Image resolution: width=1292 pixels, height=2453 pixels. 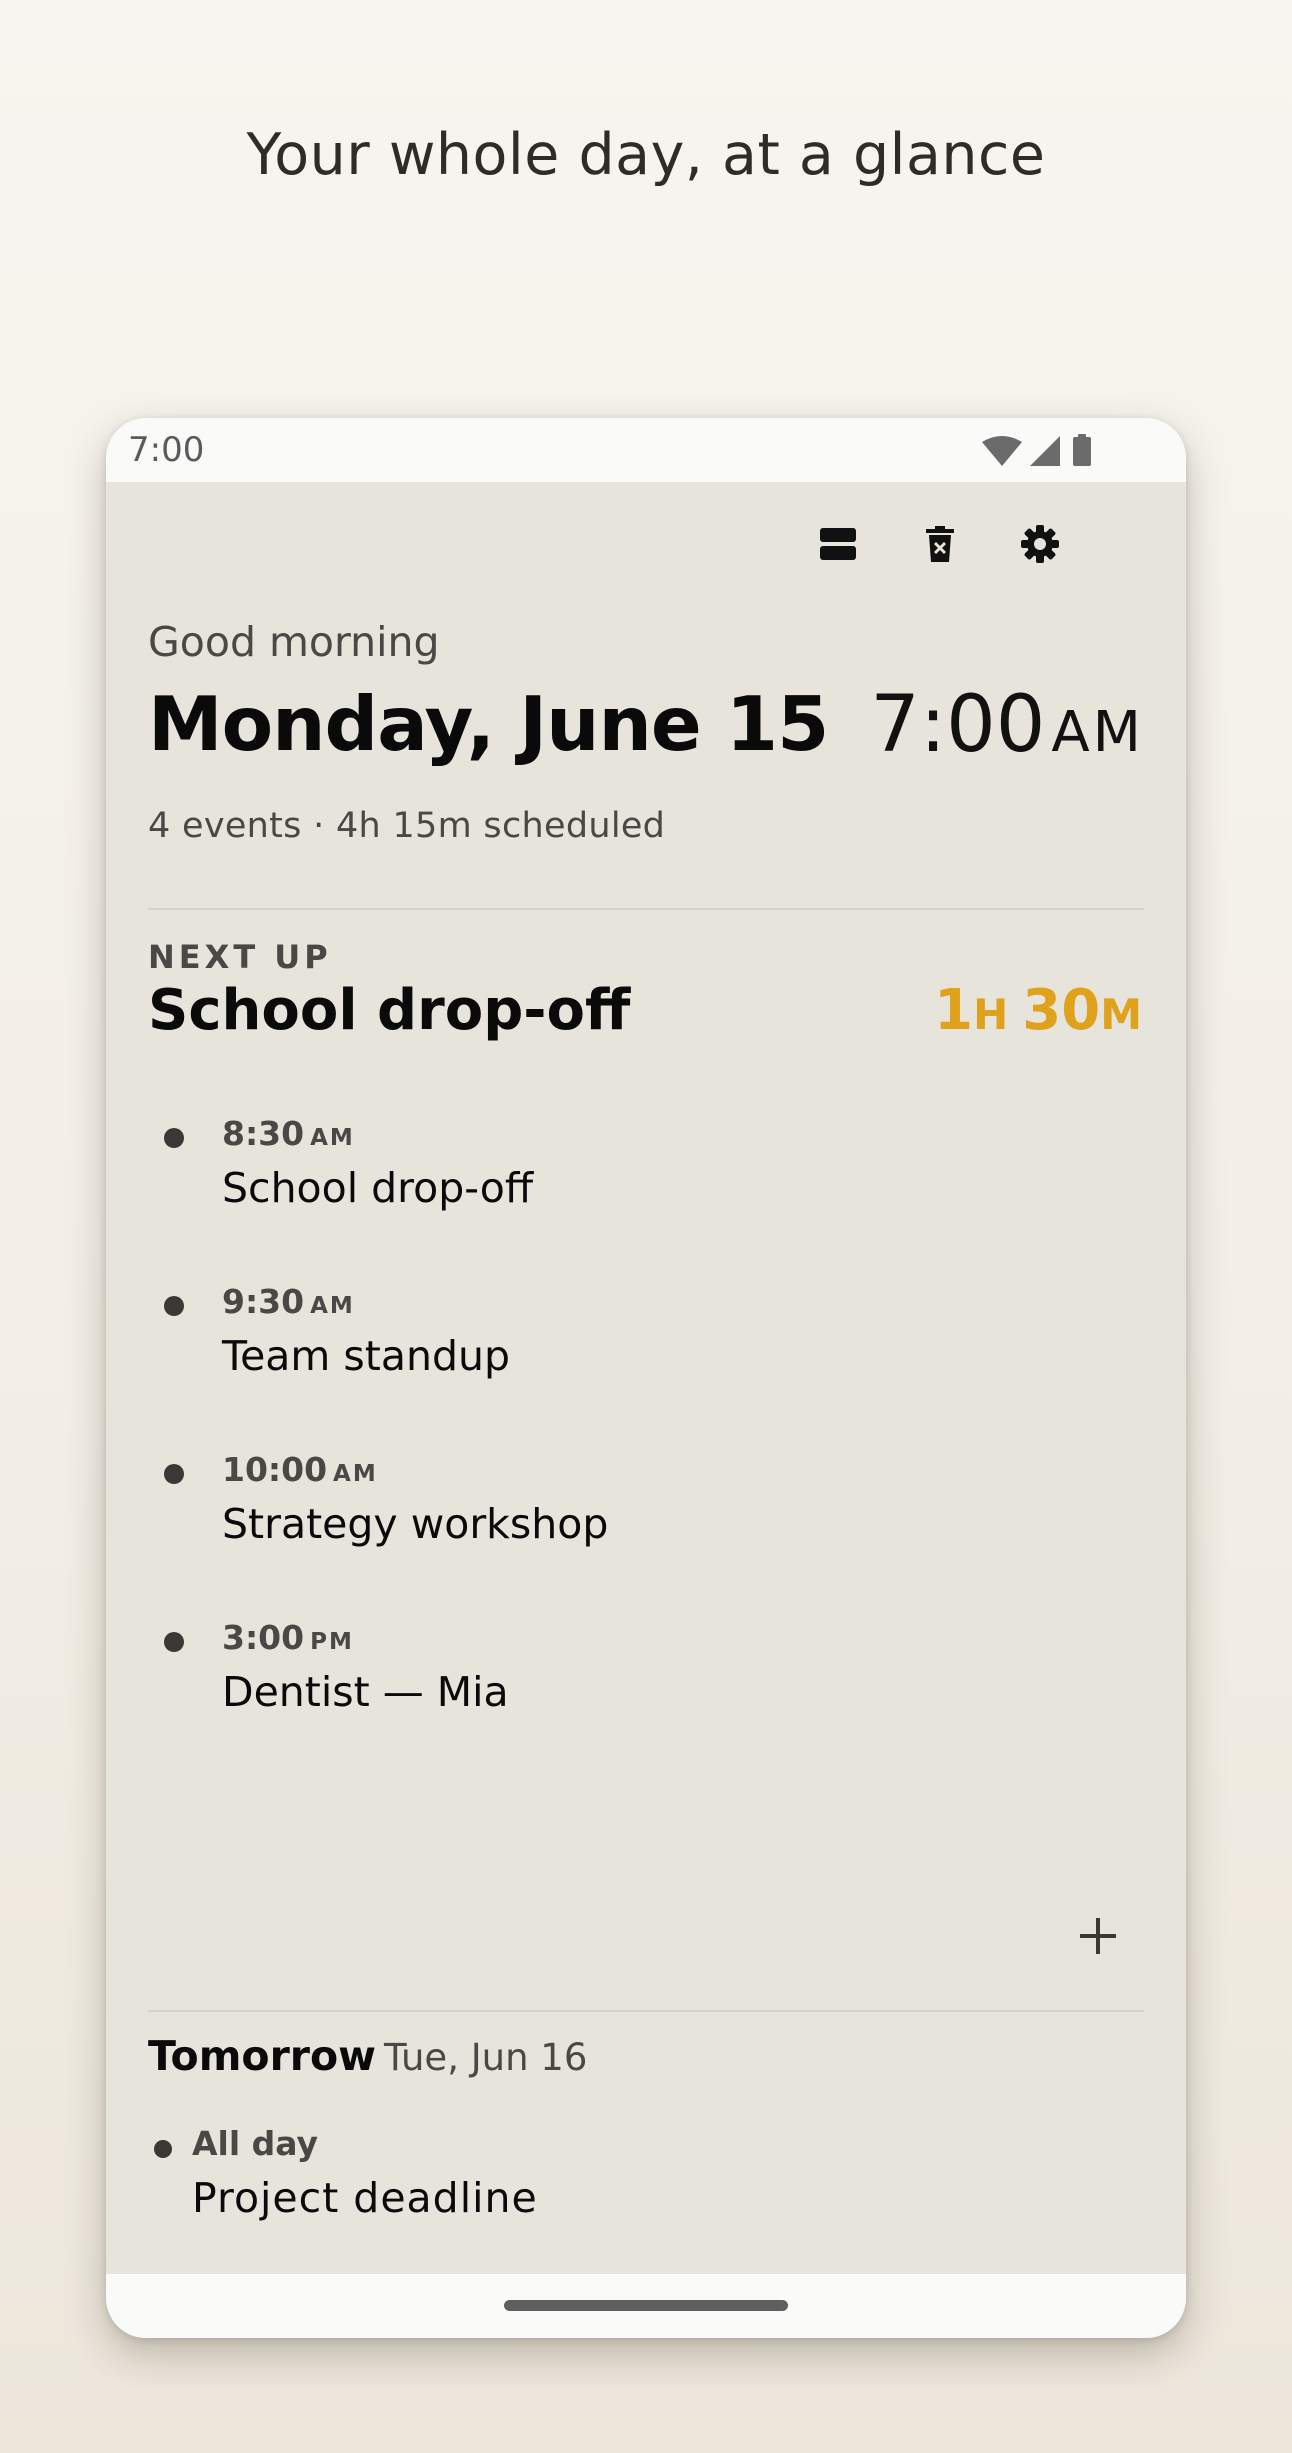 I want to click on promo-heading: Your whole day, at a glance, so click(x=646, y=155).